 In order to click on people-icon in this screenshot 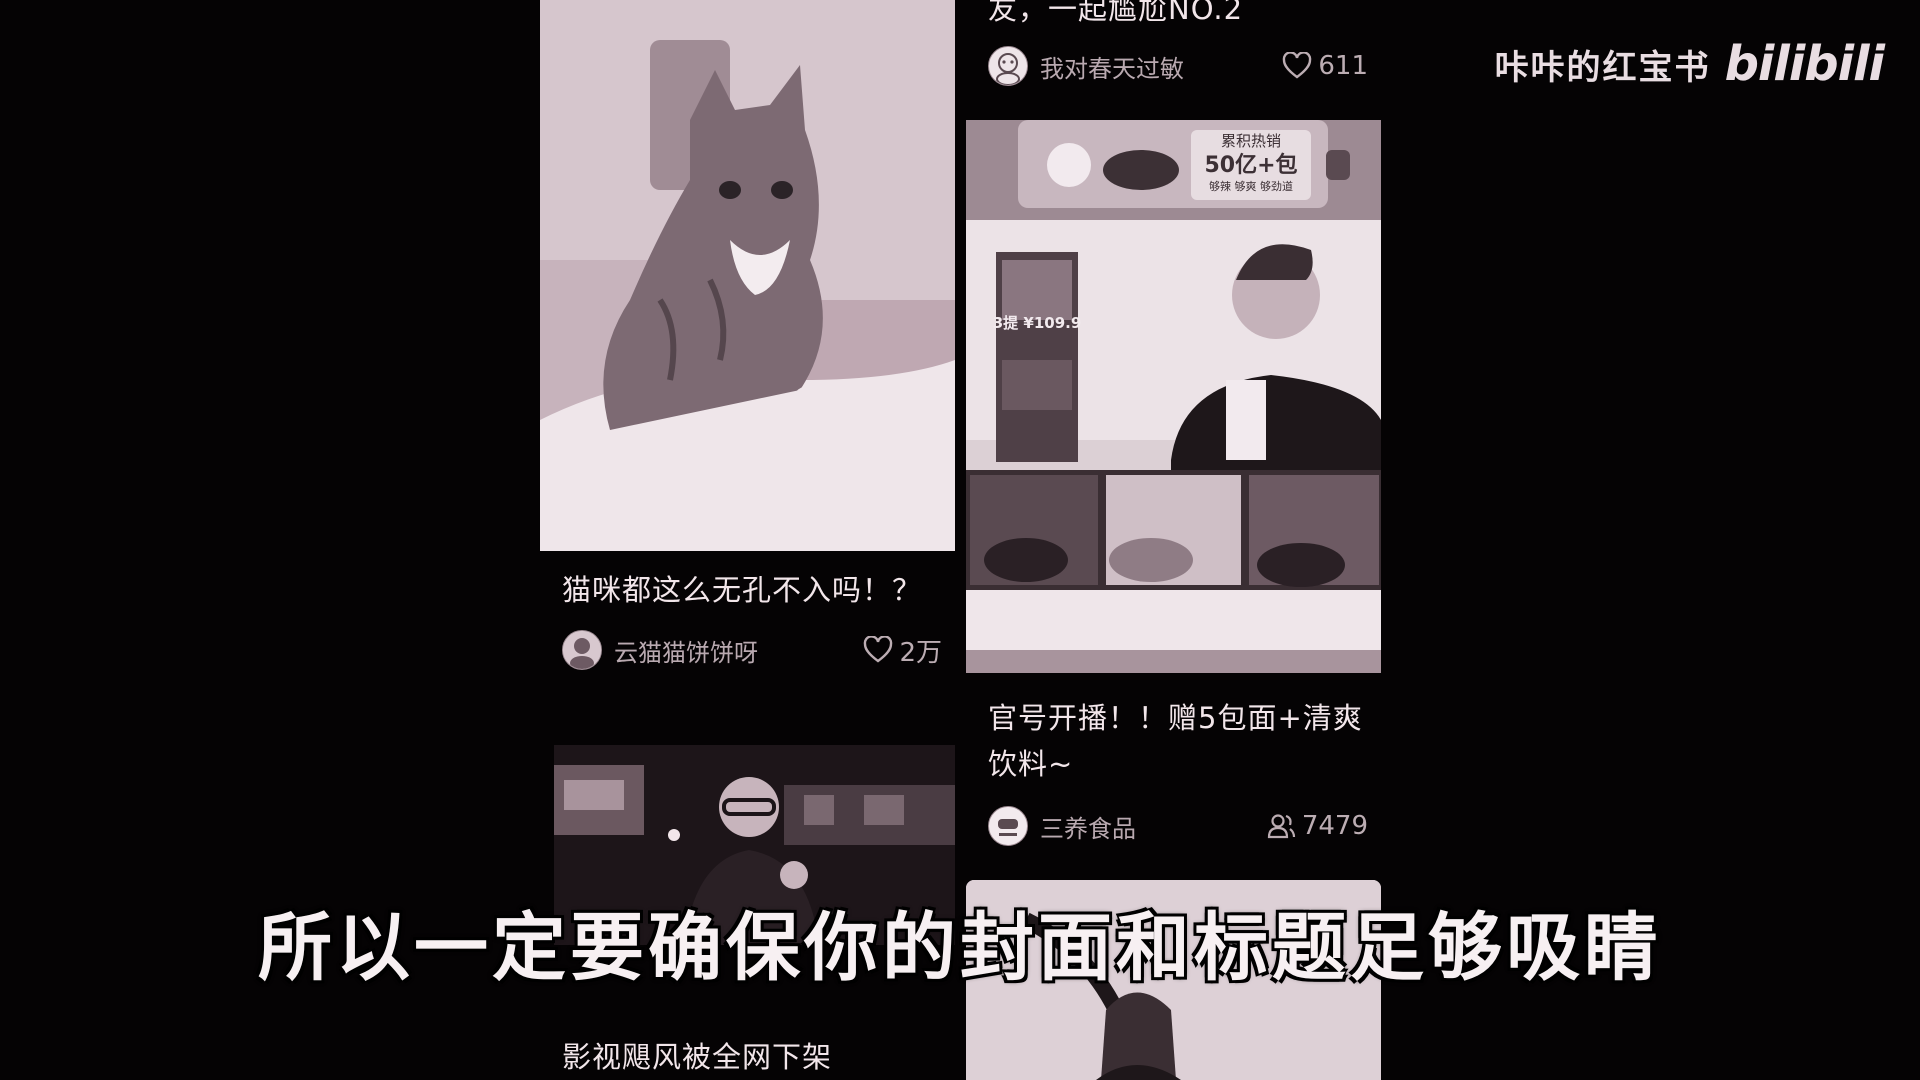, I will do `click(1281, 826)`.